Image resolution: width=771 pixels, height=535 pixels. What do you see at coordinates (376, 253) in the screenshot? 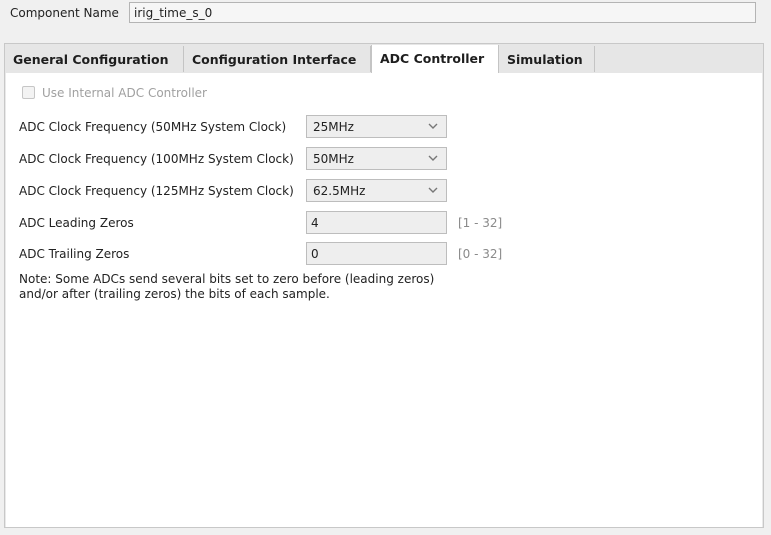
I see `trailing-zeros-input: 0` at bounding box center [376, 253].